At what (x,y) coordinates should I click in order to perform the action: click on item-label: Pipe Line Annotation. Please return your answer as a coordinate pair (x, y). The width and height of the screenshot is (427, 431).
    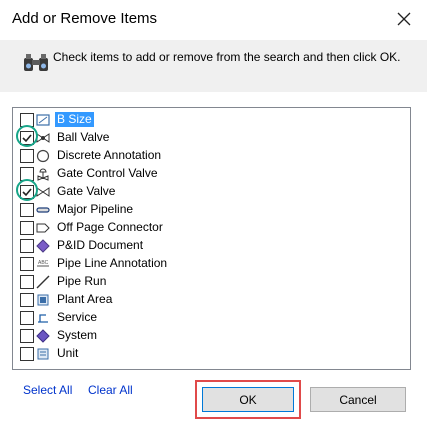
    Looking at the image, I should click on (112, 263).